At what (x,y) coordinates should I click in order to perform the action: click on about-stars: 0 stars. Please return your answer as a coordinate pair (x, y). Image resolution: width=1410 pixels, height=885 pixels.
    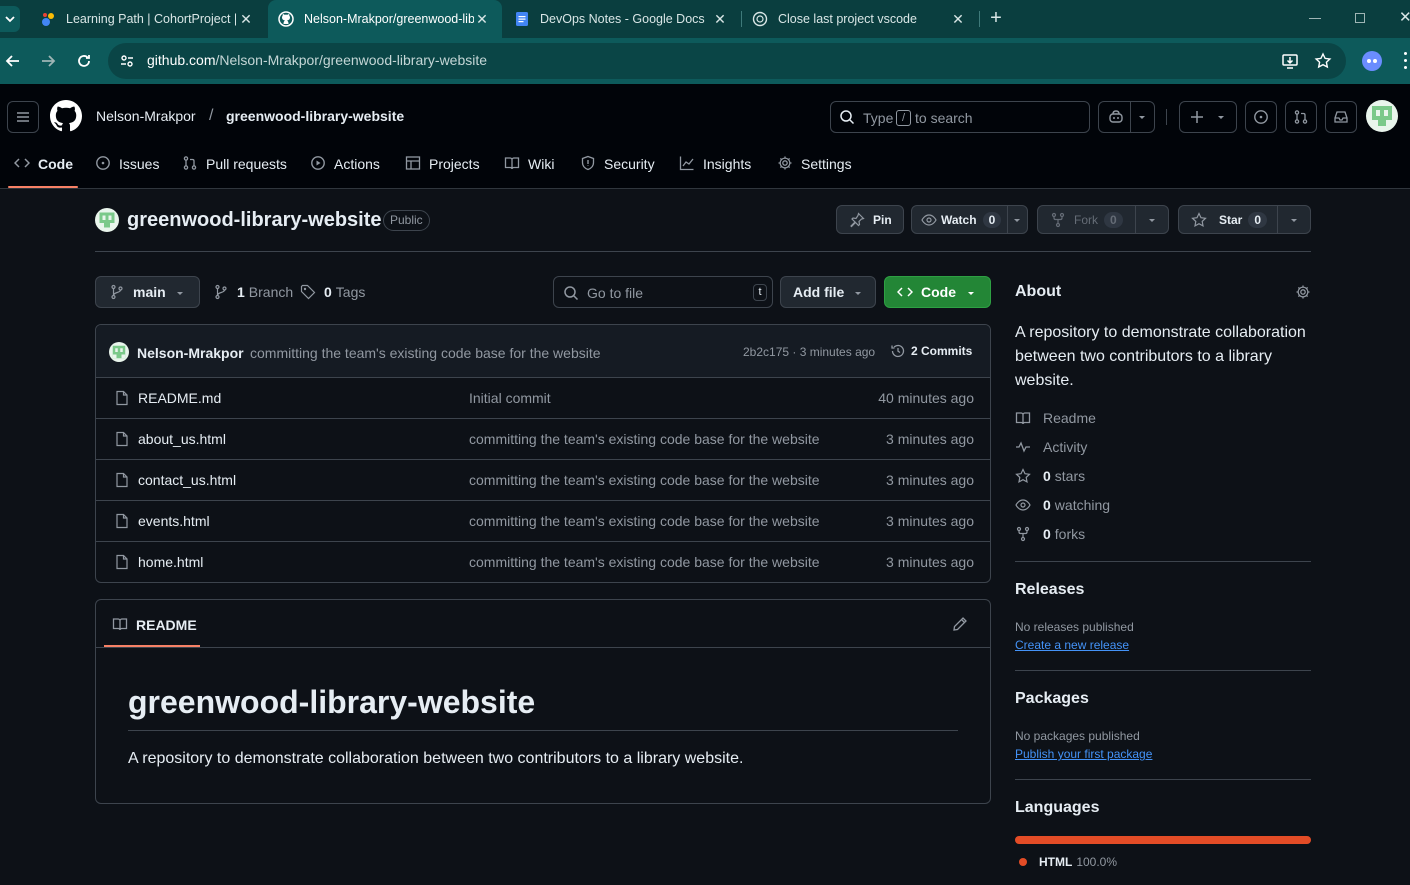
    Looking at the image, I should click on (1050, 476).